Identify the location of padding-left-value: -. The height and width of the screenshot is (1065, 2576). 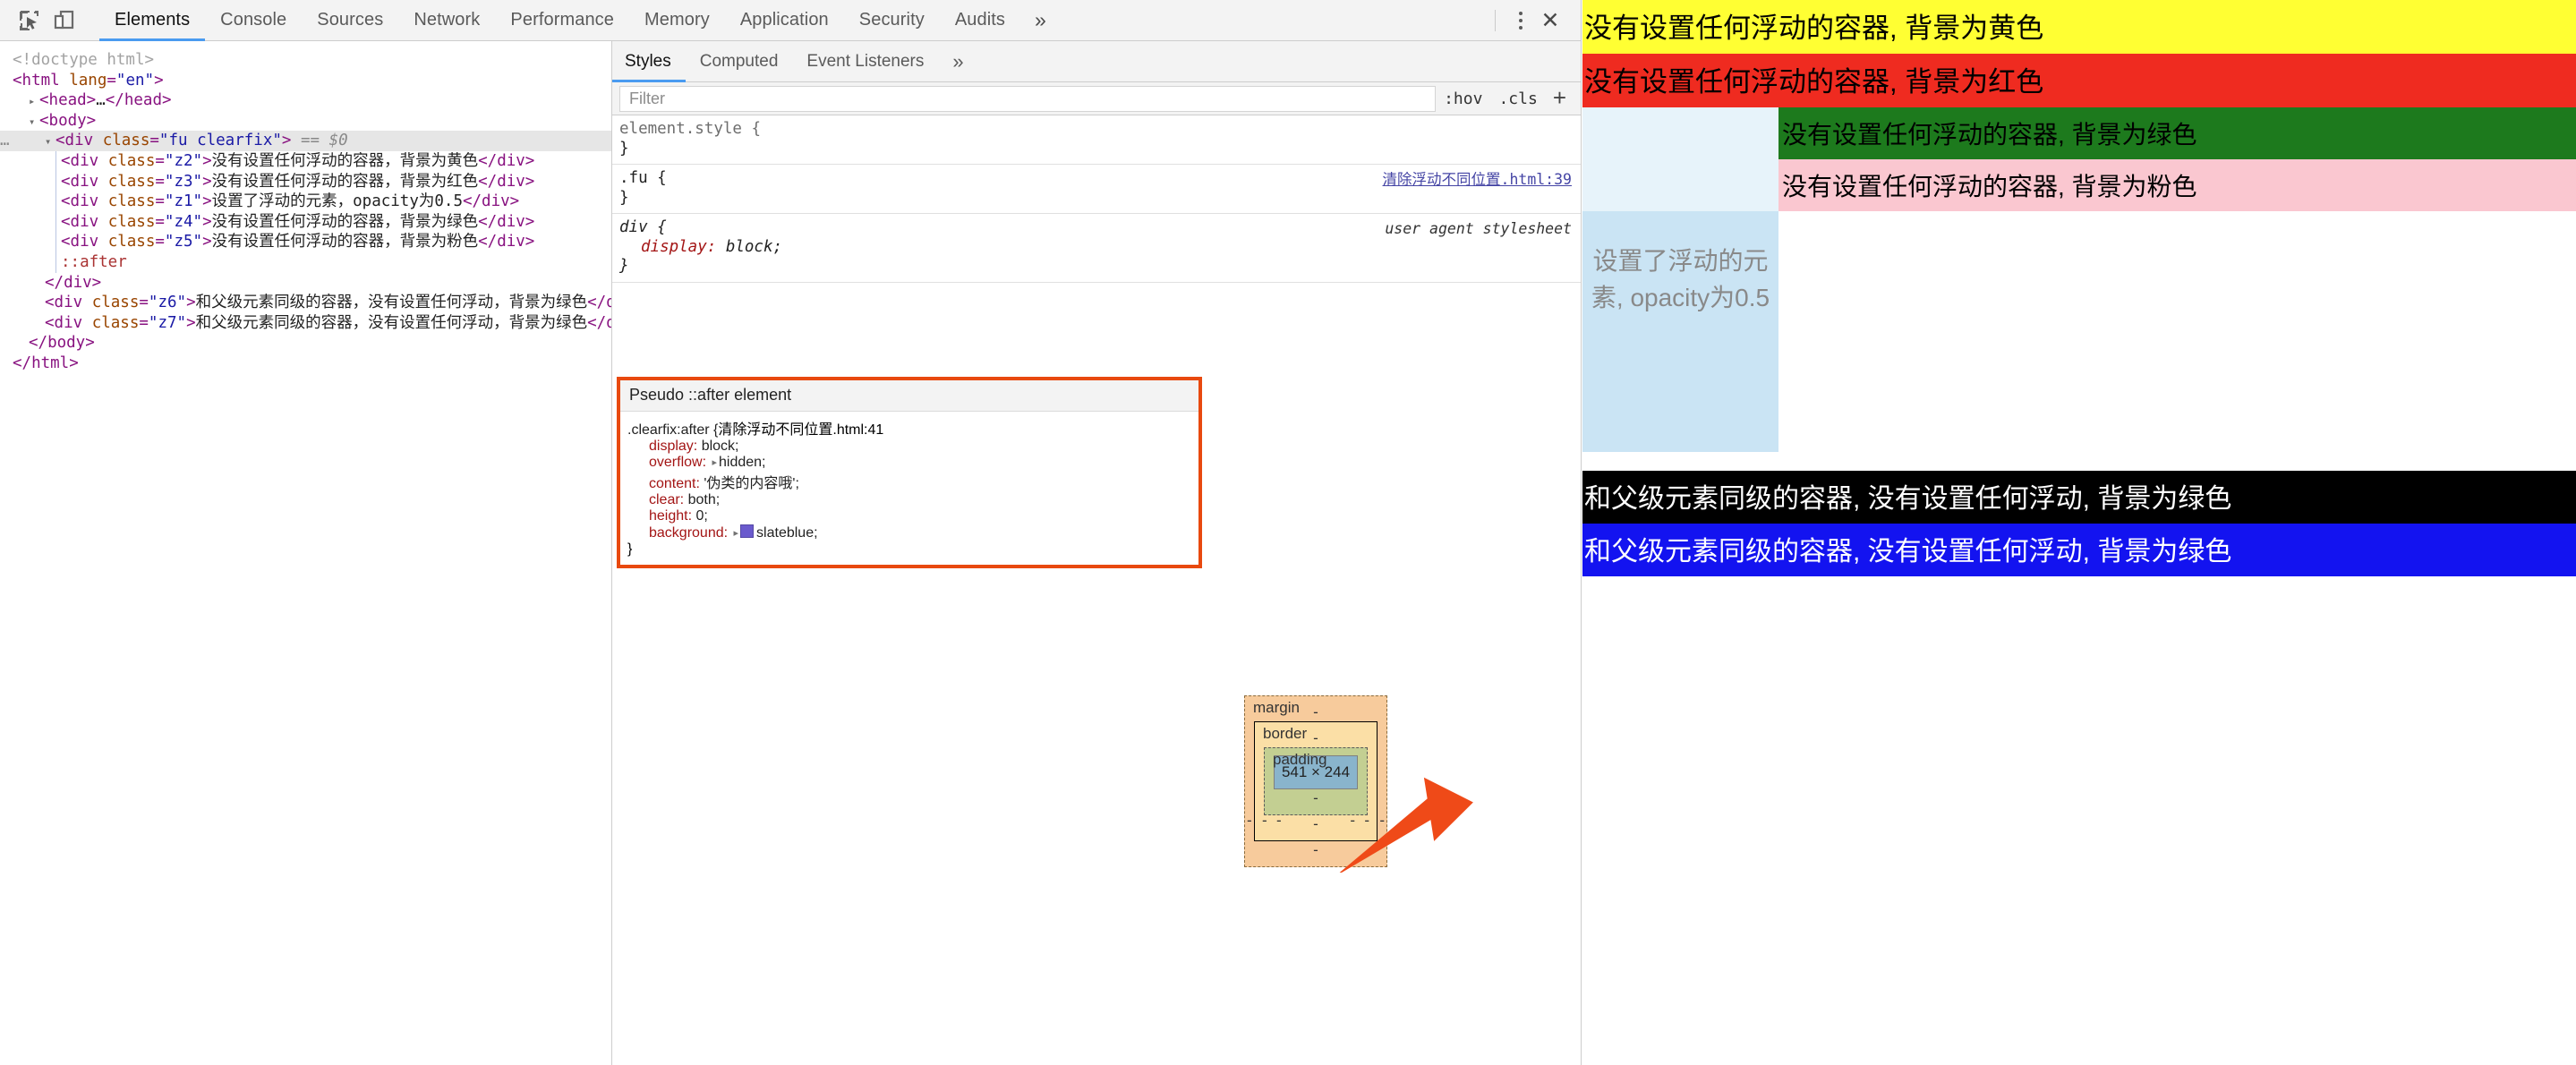
(1279, 821).